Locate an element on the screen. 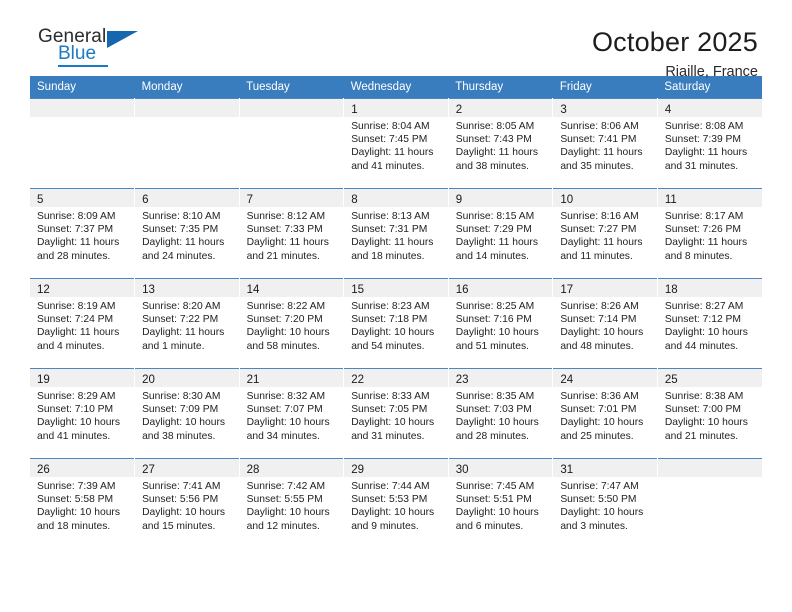 This screenshot has width=792, height=612. sunset-time: Sunset: 7:03 PM is located at coordinates (493, 410).